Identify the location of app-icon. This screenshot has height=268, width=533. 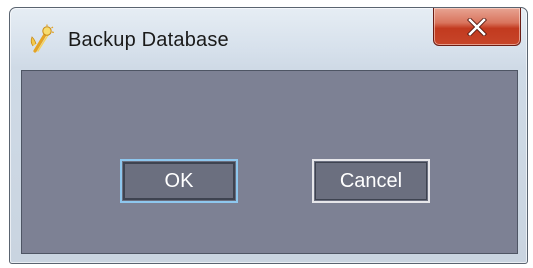
(41, 39).